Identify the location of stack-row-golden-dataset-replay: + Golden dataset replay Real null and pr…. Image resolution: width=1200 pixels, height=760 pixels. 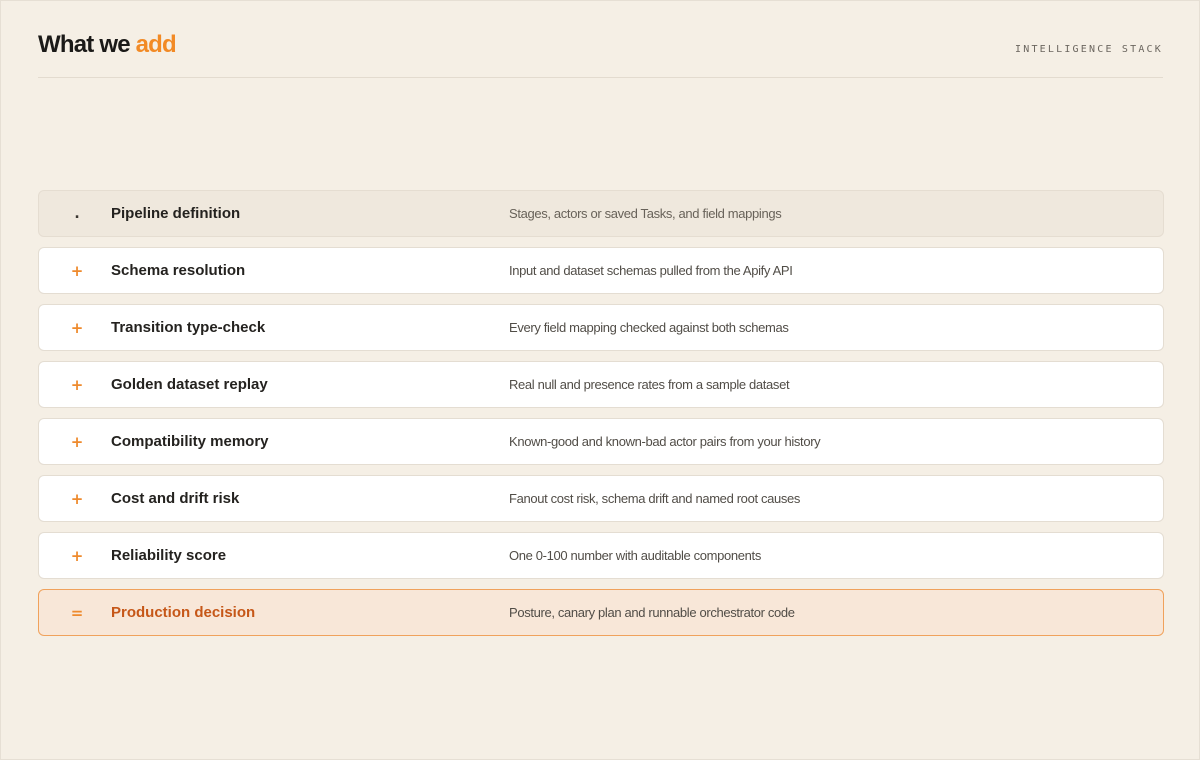
(601, 384).